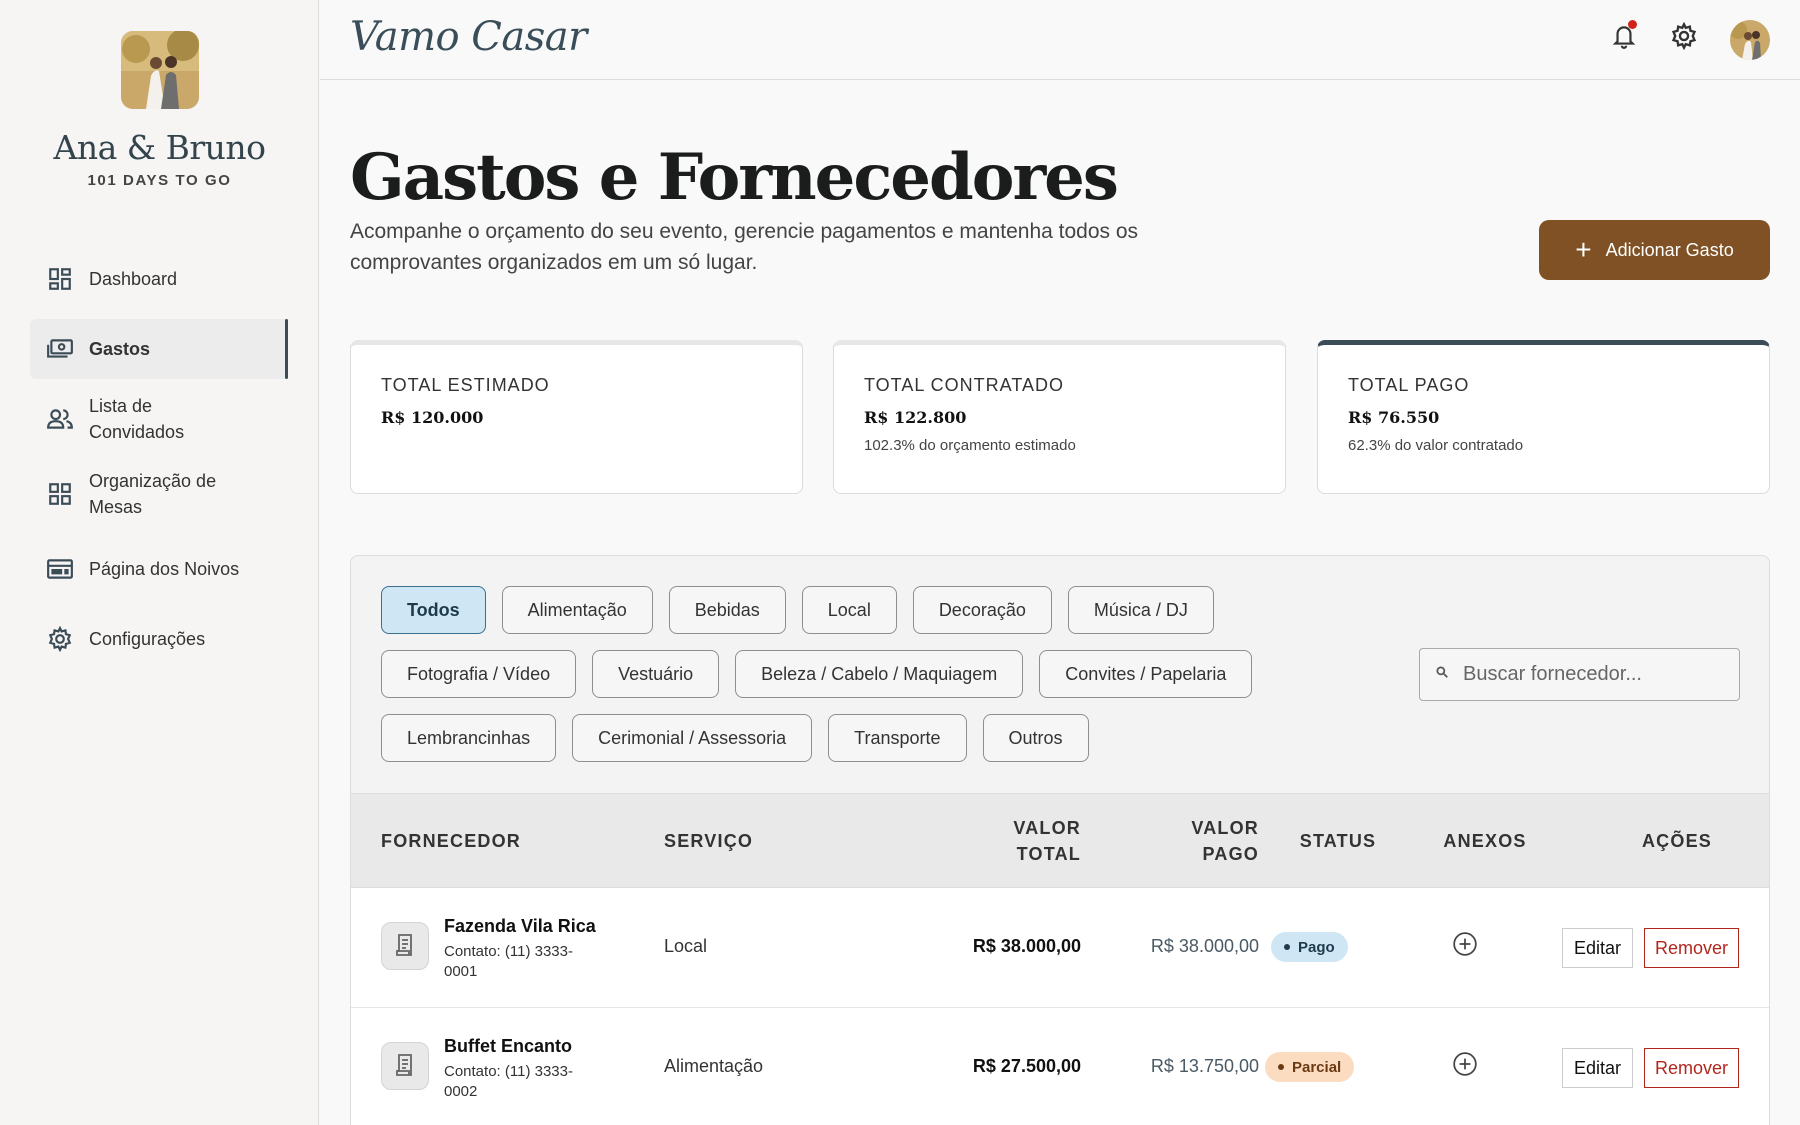 Image resolution: width=1800 pixels, height=1125 pixels. I want to click on sidebar-item-label: Organização de Mesas, so click(153, 494).